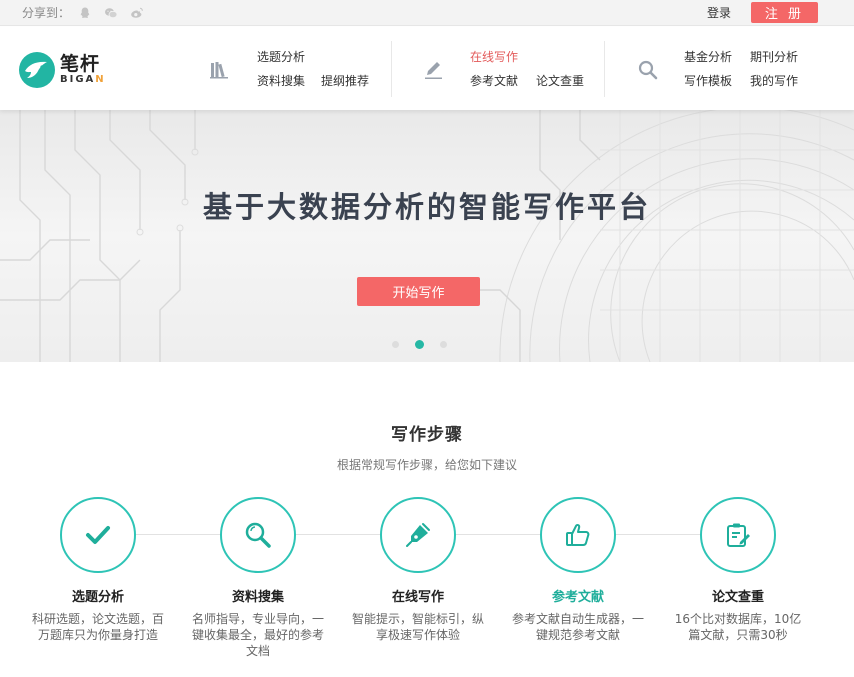  What do you see at coordinates (281, 80) in the screenshot?
I see `nav-material-collection: 资料搜集` at bounding box center [281, 80].